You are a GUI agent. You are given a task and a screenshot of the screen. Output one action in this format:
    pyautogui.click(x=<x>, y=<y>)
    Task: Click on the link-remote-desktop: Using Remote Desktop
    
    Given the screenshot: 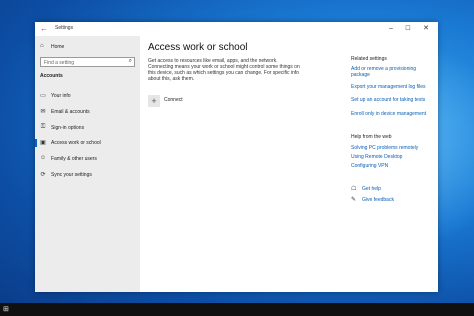 What is the action you would take?
    pyautogui.click(x=392, y=157)
    